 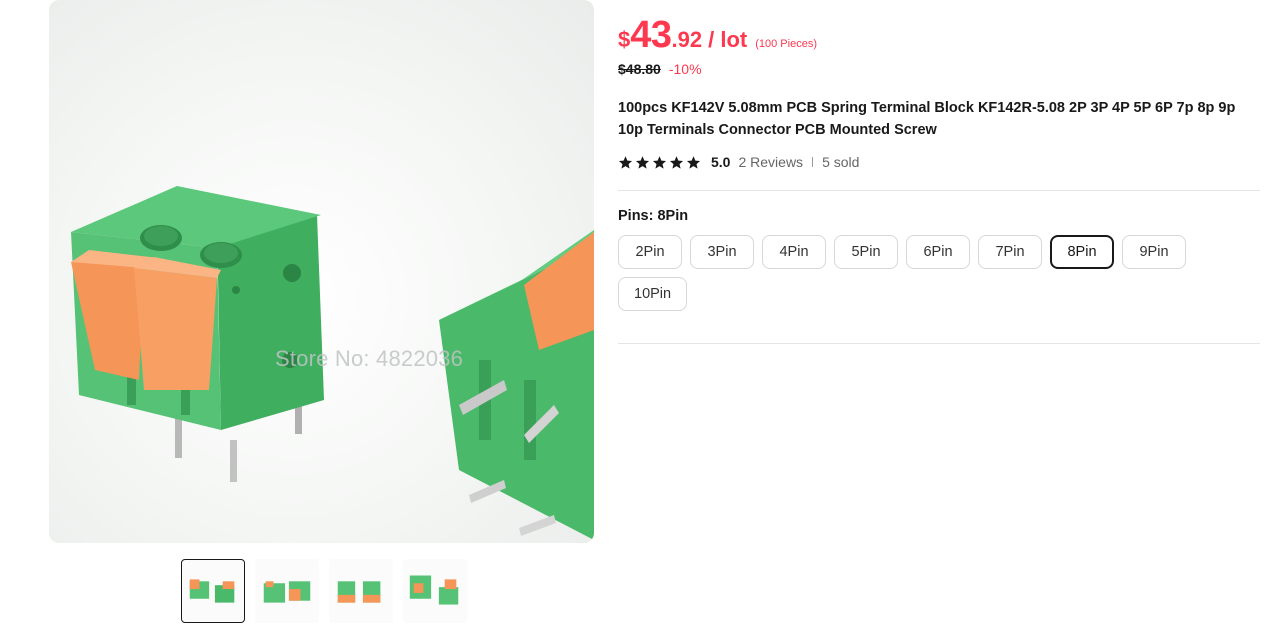 I want to click on star-rating, so click(x=659, y=162).